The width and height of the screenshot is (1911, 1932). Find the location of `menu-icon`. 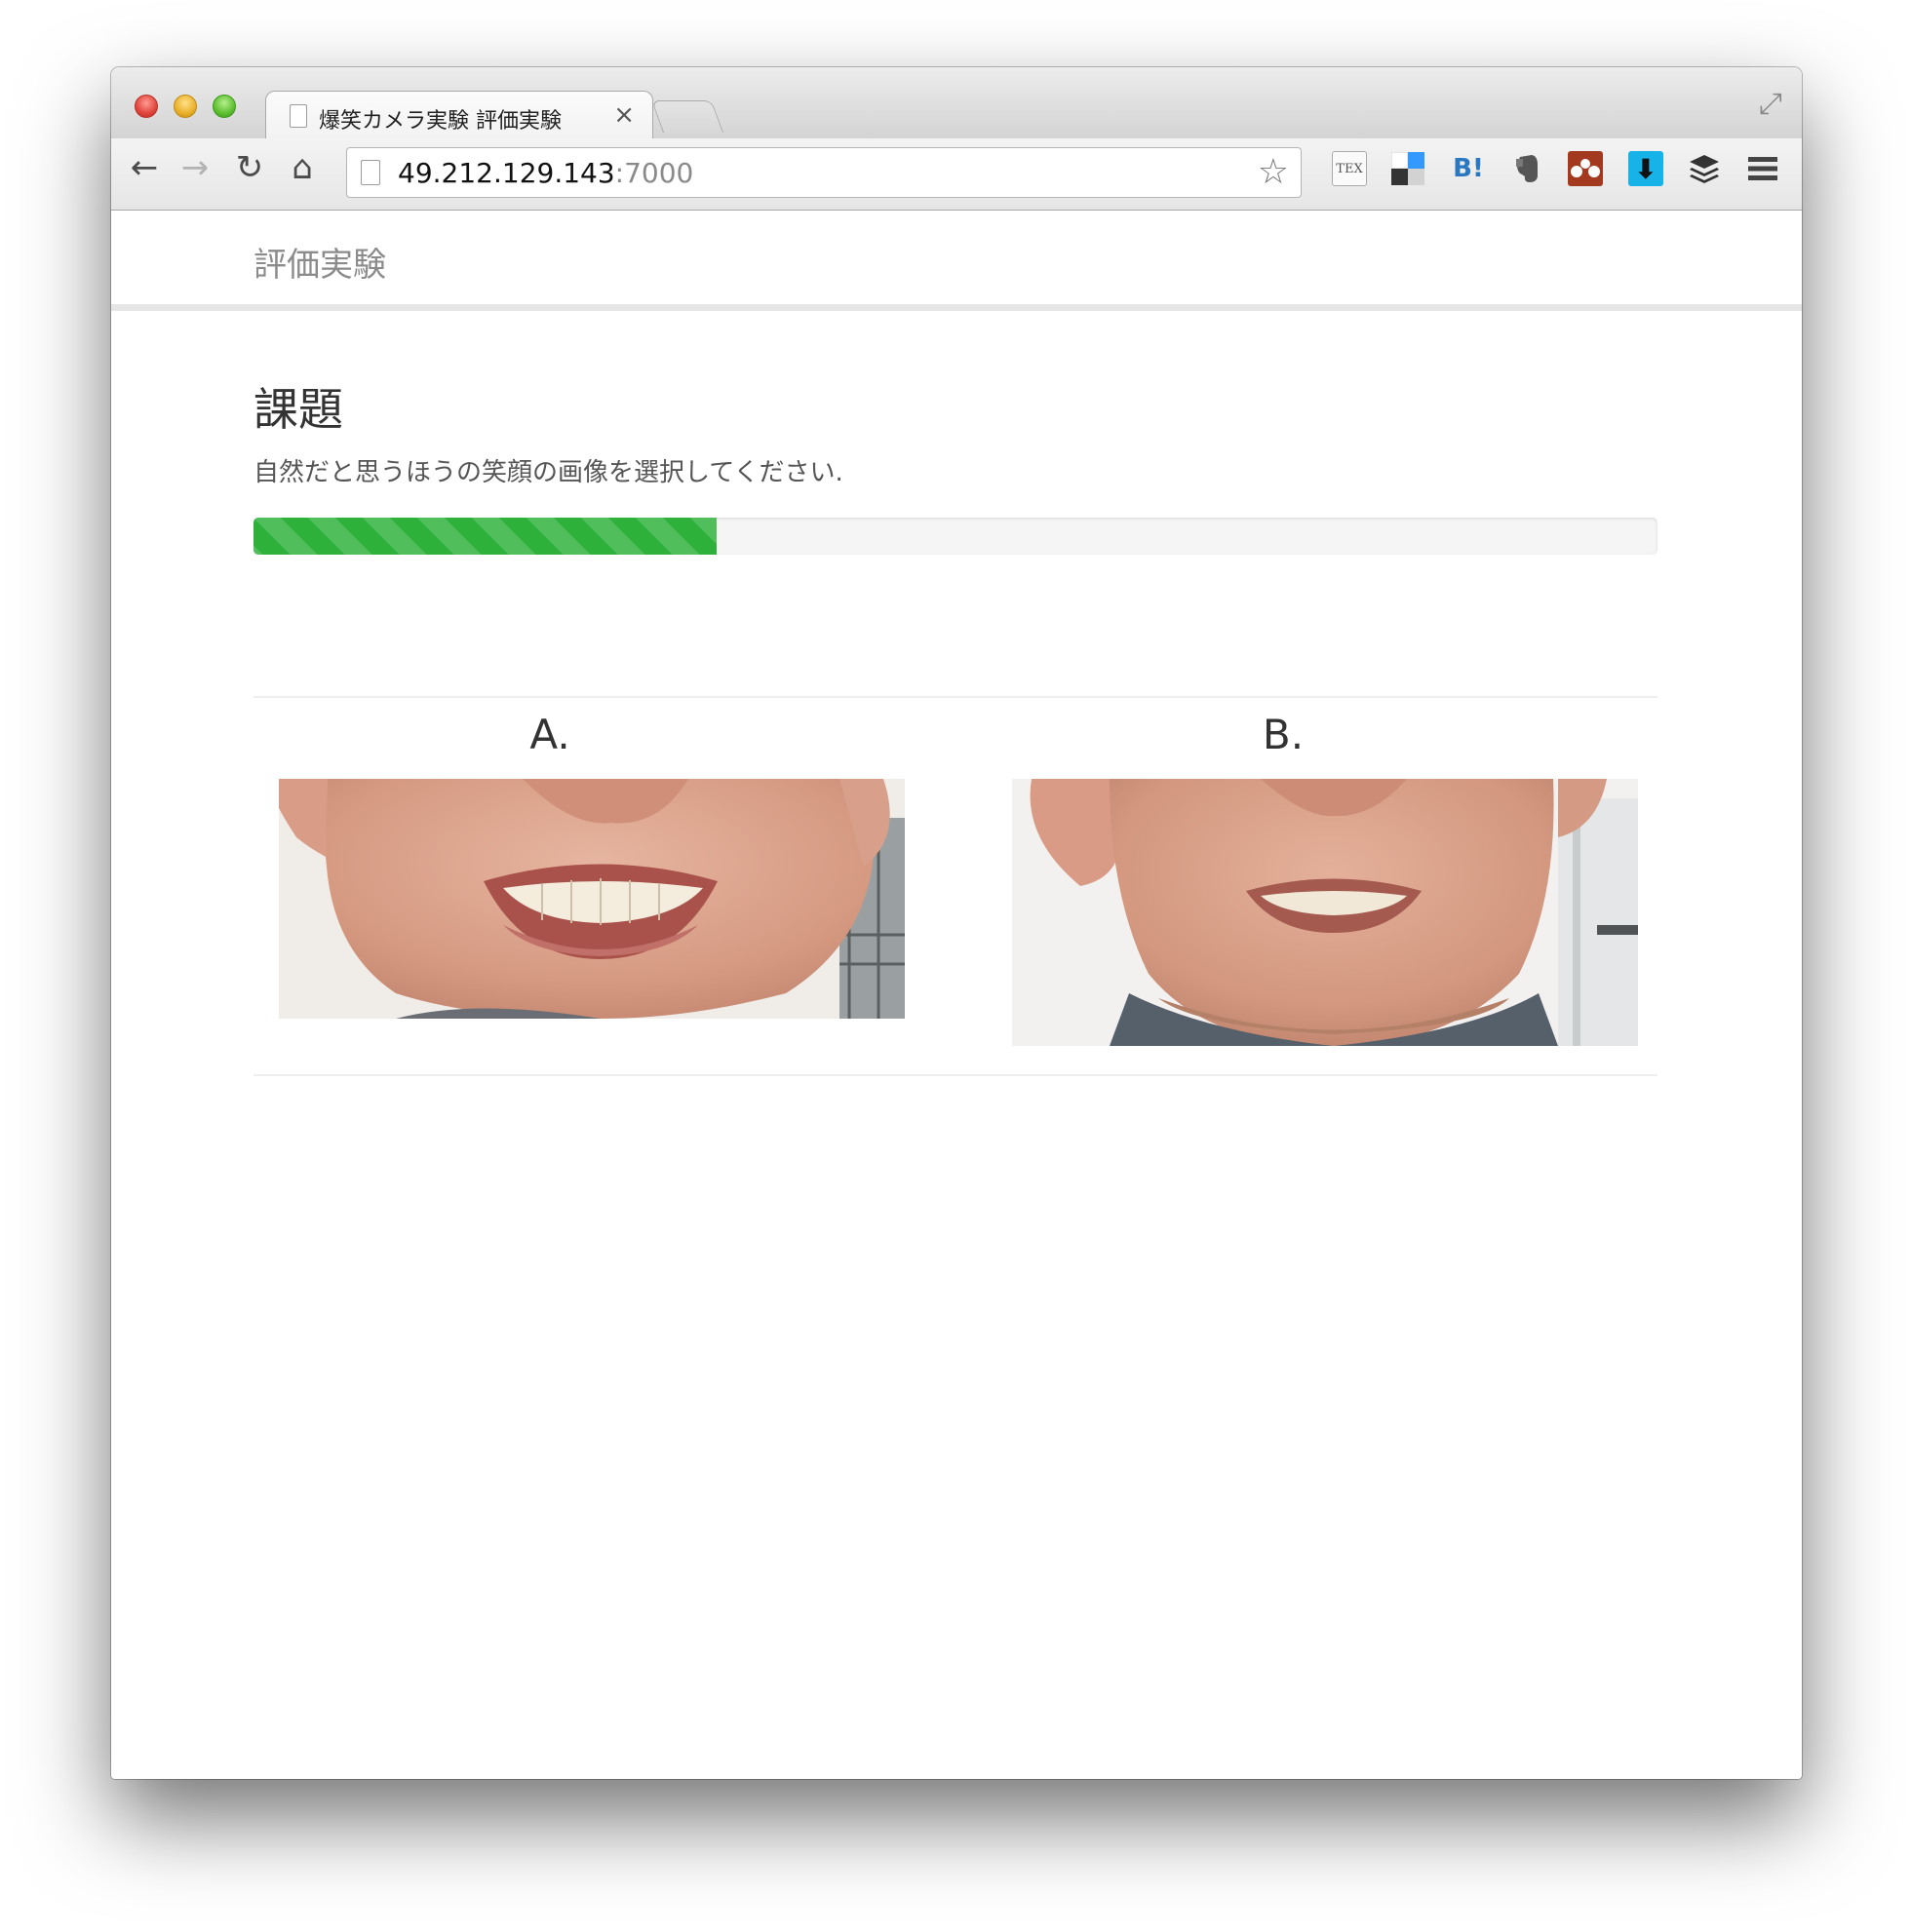

menu-icon is located at coordinates (1762, 168).